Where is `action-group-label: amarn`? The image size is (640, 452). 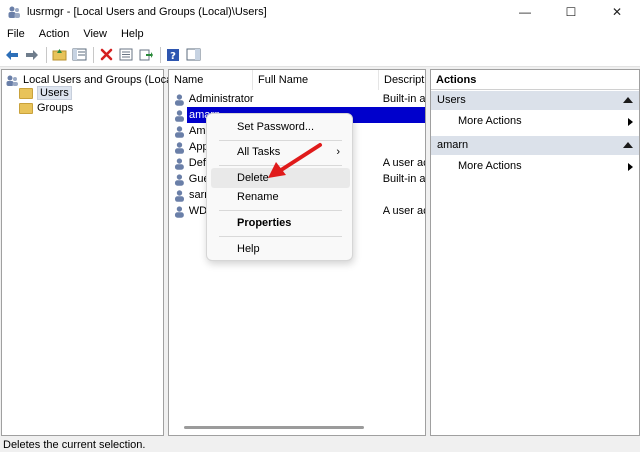
action-group-label: amarn is located at coordinates (453, 145).